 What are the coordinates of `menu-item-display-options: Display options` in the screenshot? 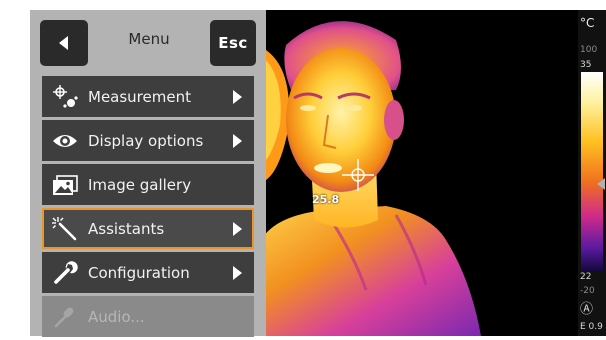 It's located at (148, 140).